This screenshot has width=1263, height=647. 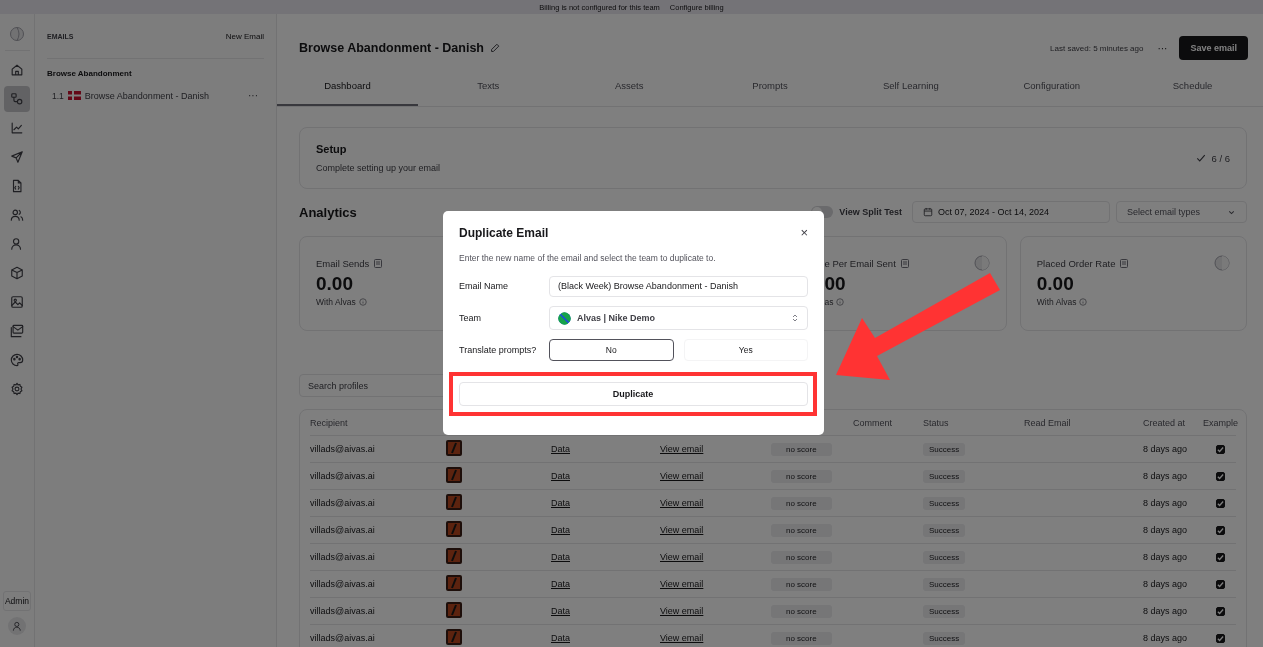 I want to click on email-type-select: Select email types, so click(x=1181, y=212).